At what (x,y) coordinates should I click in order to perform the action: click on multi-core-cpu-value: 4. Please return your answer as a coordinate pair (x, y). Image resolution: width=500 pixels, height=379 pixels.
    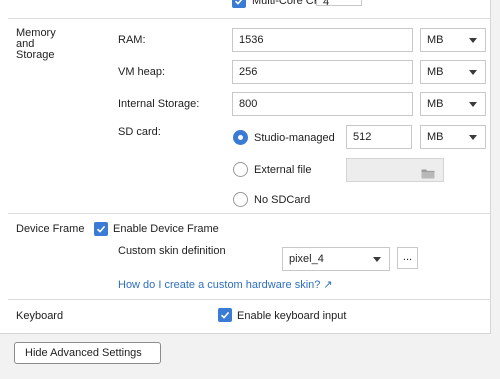
    Looking at the image, I should click on (326, 4).